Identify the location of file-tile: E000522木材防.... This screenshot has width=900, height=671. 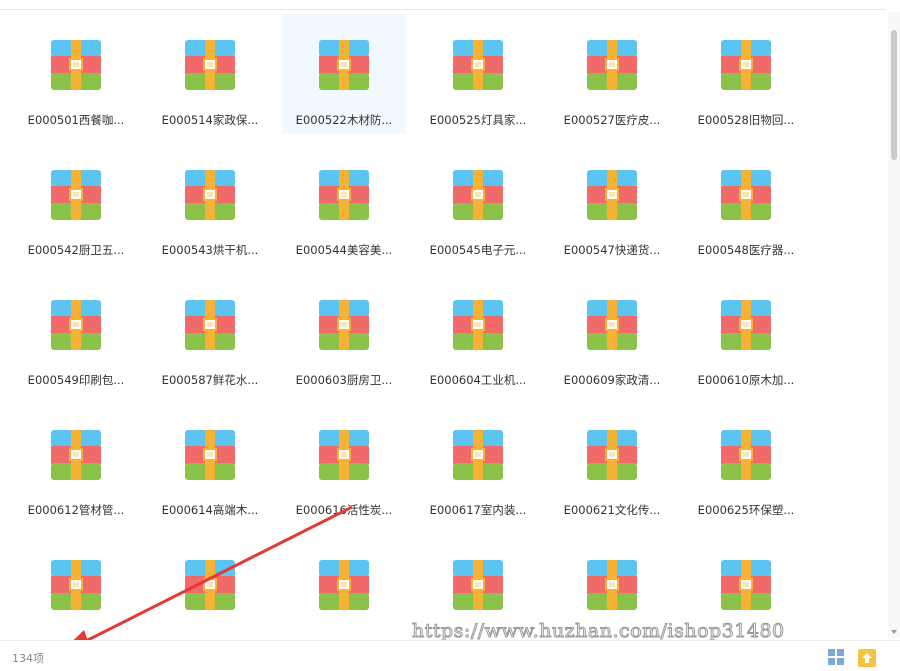
(344, 74).